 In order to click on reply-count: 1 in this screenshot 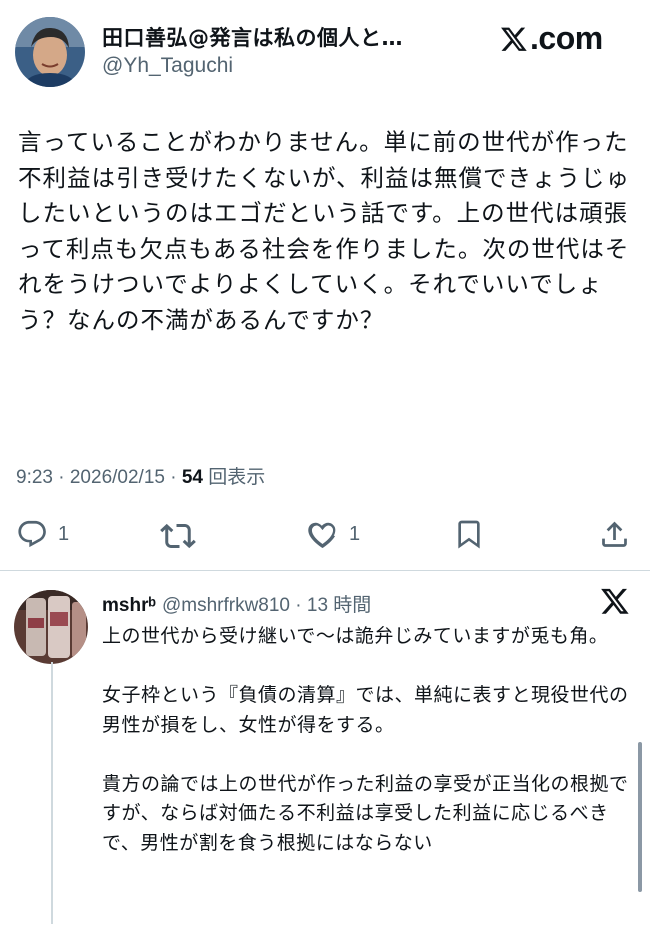, I will do `click(64, 533)`.